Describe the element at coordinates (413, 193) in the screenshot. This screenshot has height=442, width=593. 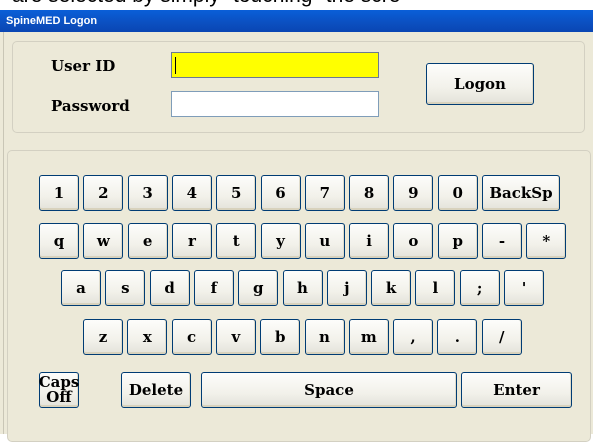
I see `key: 9` at that location.